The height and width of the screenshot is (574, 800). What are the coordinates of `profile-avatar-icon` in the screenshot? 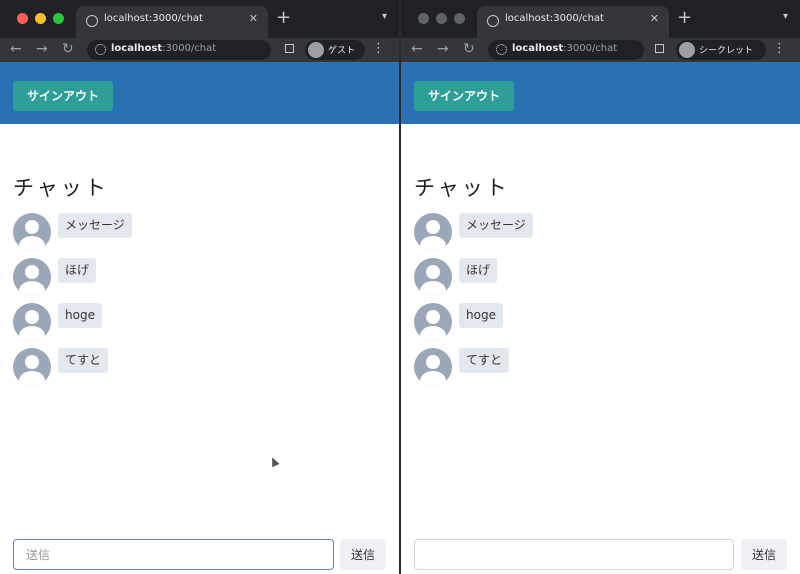 It's located at (316, 50).